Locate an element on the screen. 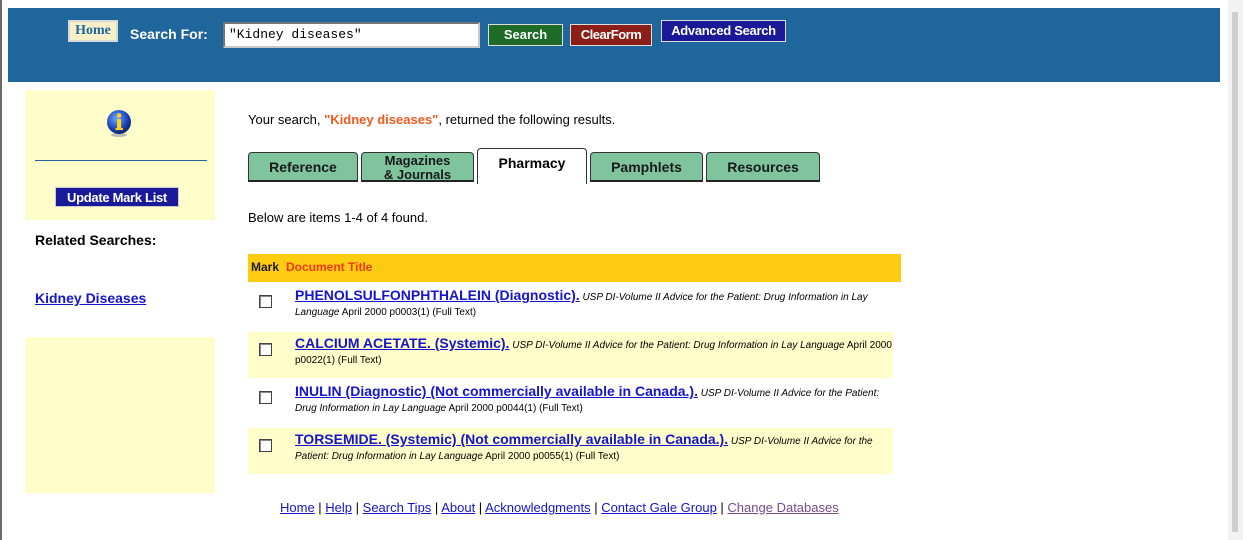 The height and width of the screenshot is (540, 1243). result-meta: April 2000 p0003(1) (Full Text) is located at coordinates (409, 312).